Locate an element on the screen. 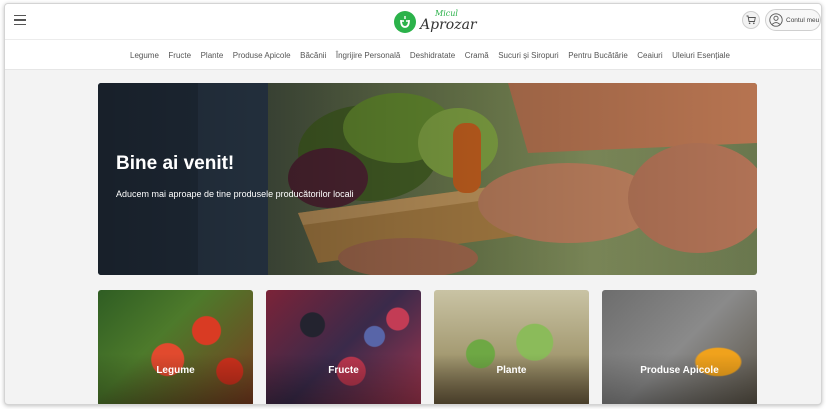 The image size is (826, 409). category-card-plante: Plante is located at coordinates (511, 347).